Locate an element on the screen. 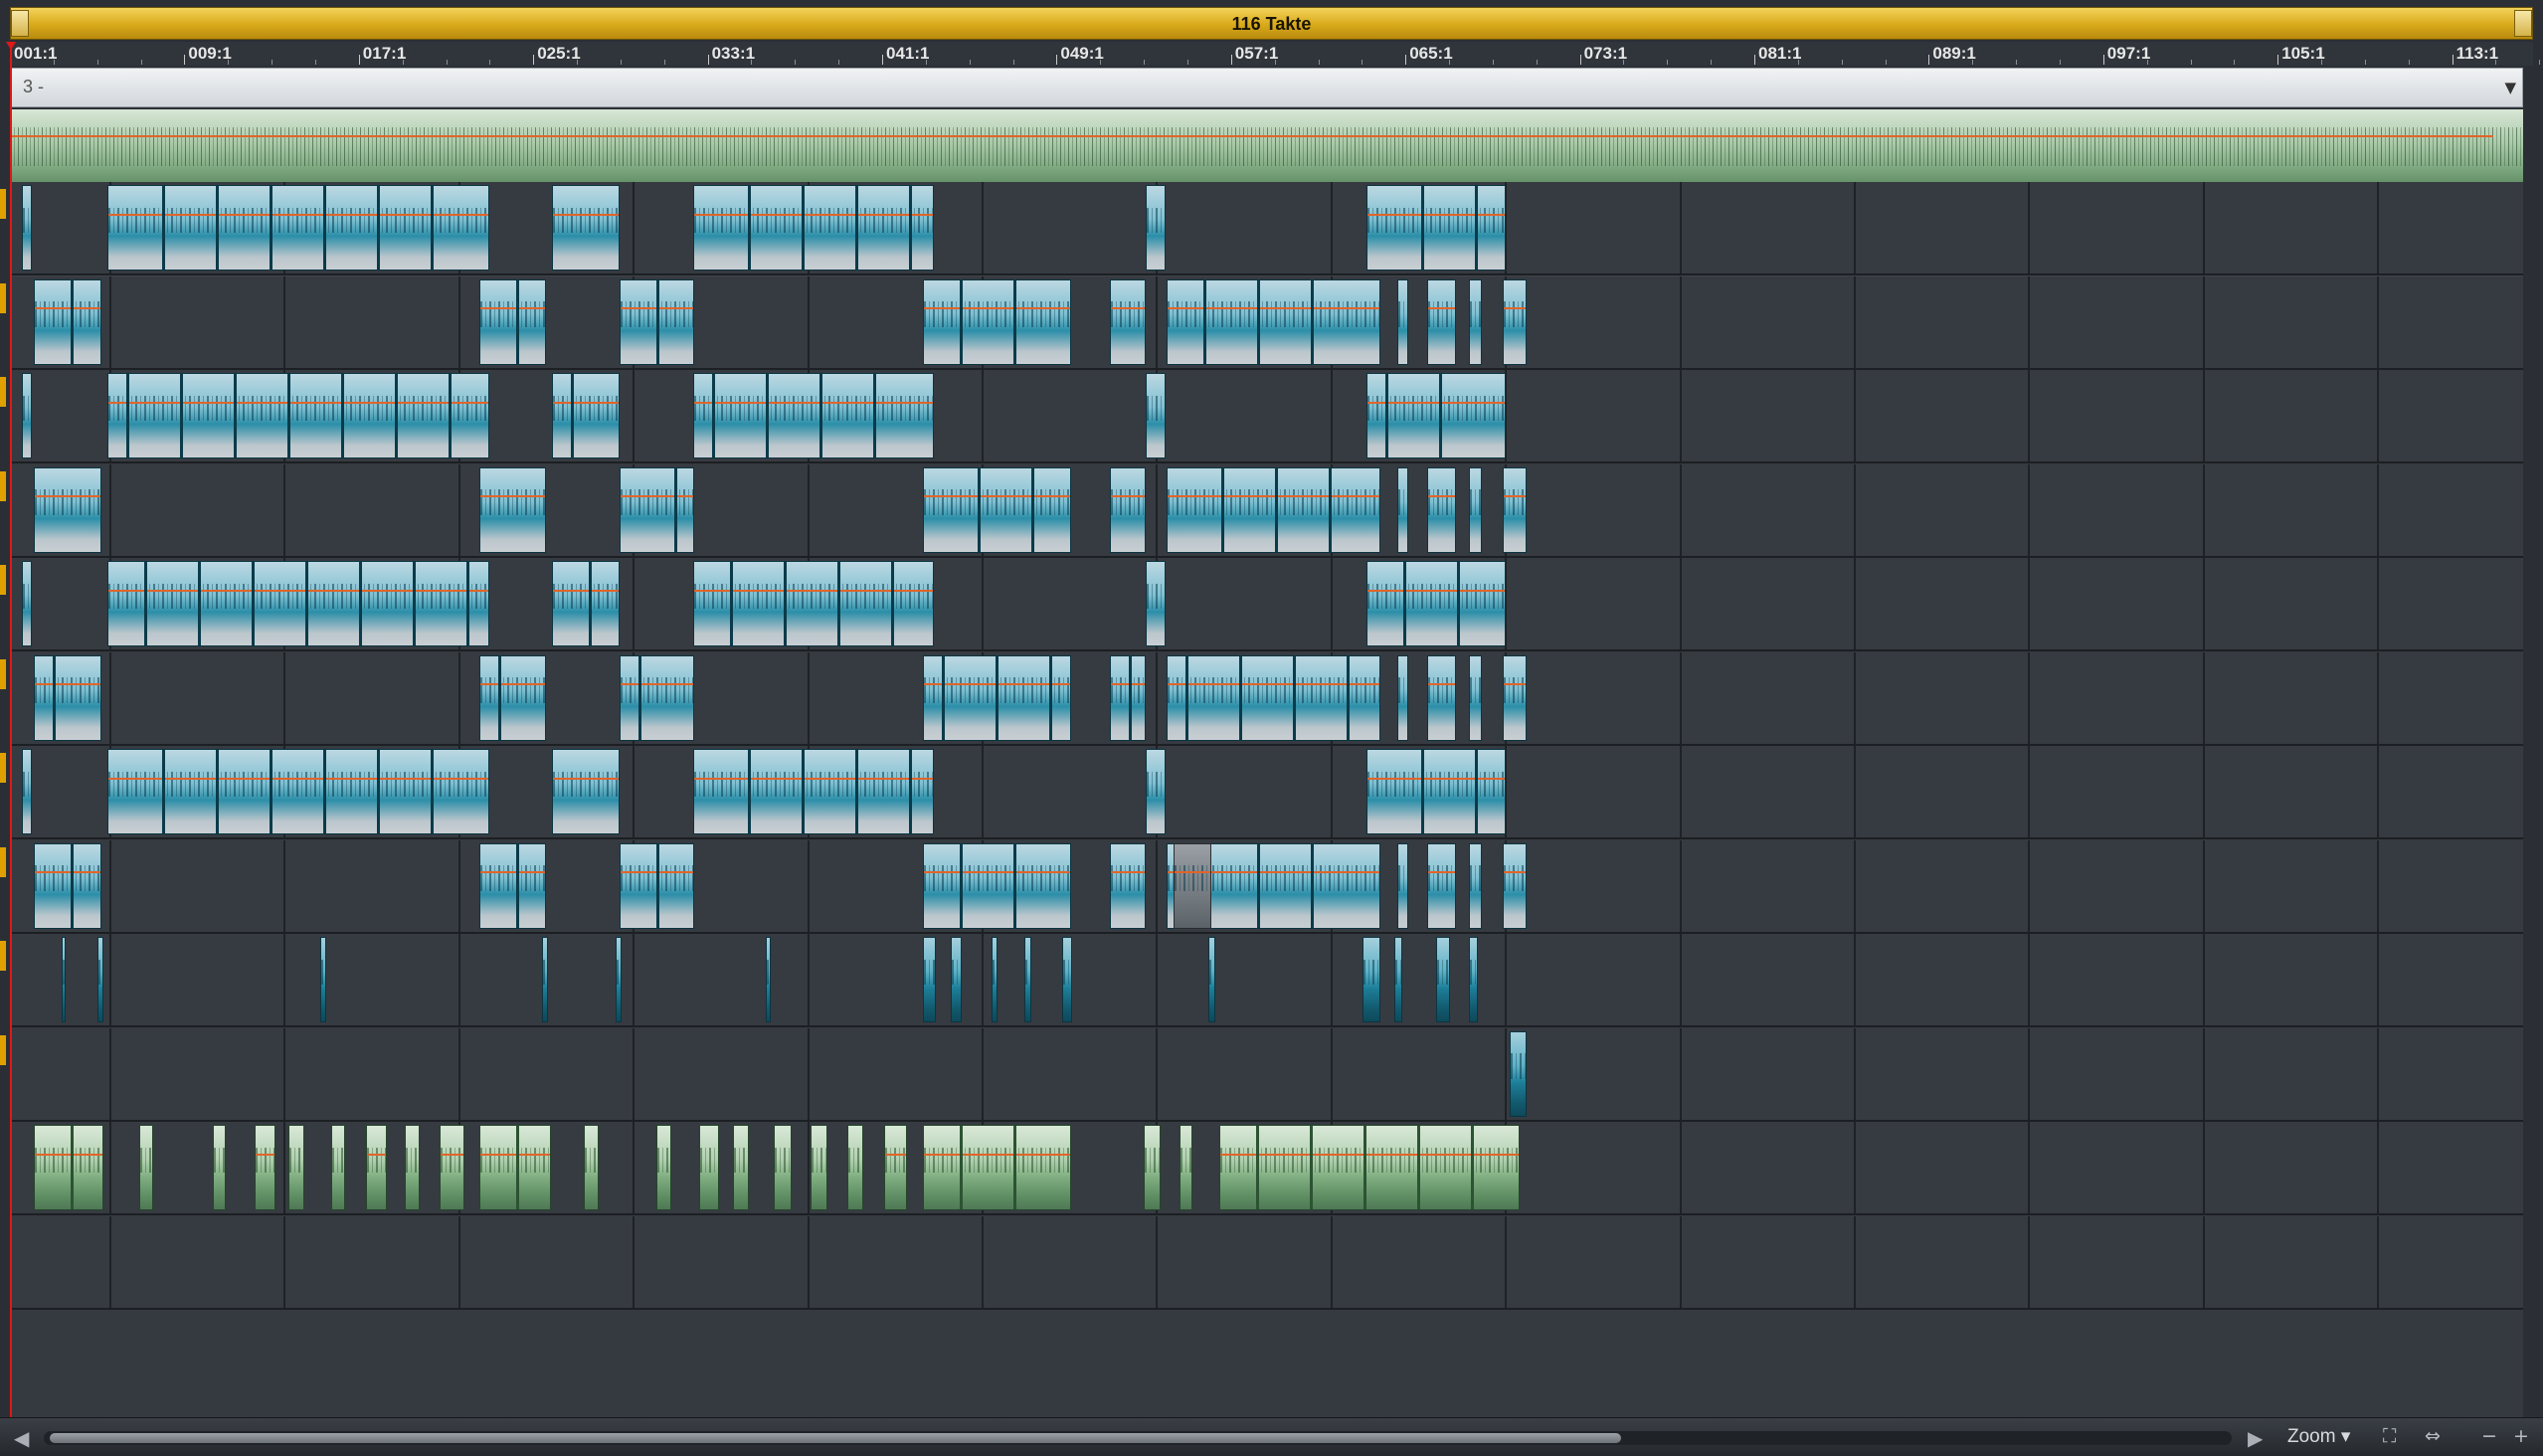 This screenshot has width=2543, height=1456. chevron-down-icon: ▼ is located at coordinates (2510, 87).